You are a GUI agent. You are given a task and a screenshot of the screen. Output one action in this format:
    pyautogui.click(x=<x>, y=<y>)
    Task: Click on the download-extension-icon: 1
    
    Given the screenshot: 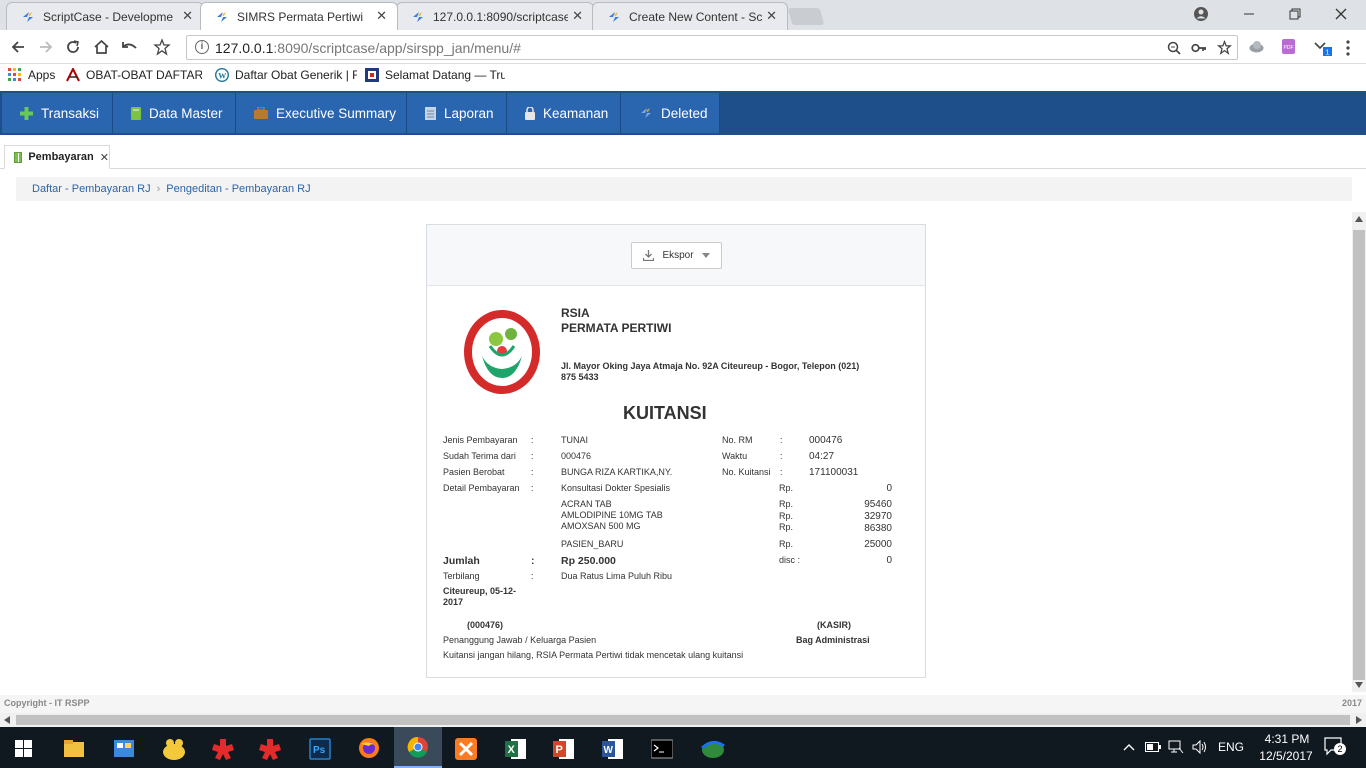 What is the action you would take?
    pyautogui.click(x=1324, y=48)
    